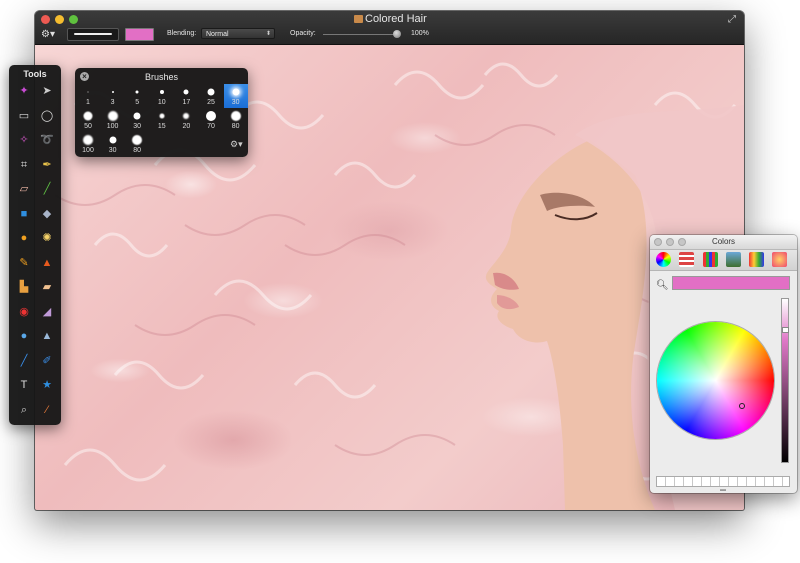 The width and height of the screenshot is (800, 563). What do you see at coordinates (186, 120) in the screenshot?
I see `brush-preset: 20` at bounding box center [186, 120].